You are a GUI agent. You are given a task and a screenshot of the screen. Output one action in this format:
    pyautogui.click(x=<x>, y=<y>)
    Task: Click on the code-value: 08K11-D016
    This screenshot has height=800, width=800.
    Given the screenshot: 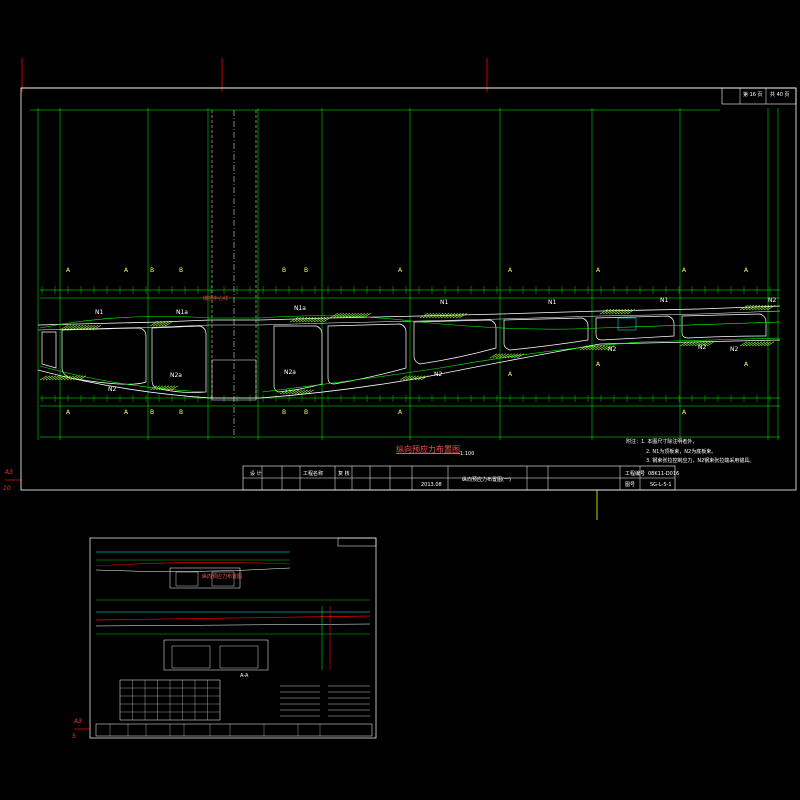 What is the action you would take?
    pyautogui.click(x=664, y=474)
    